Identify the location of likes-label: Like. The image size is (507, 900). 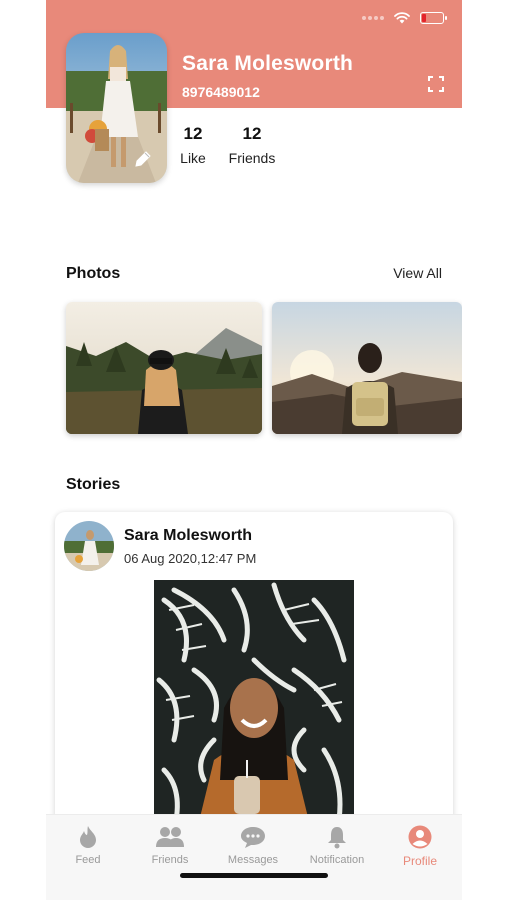
(193, 158).